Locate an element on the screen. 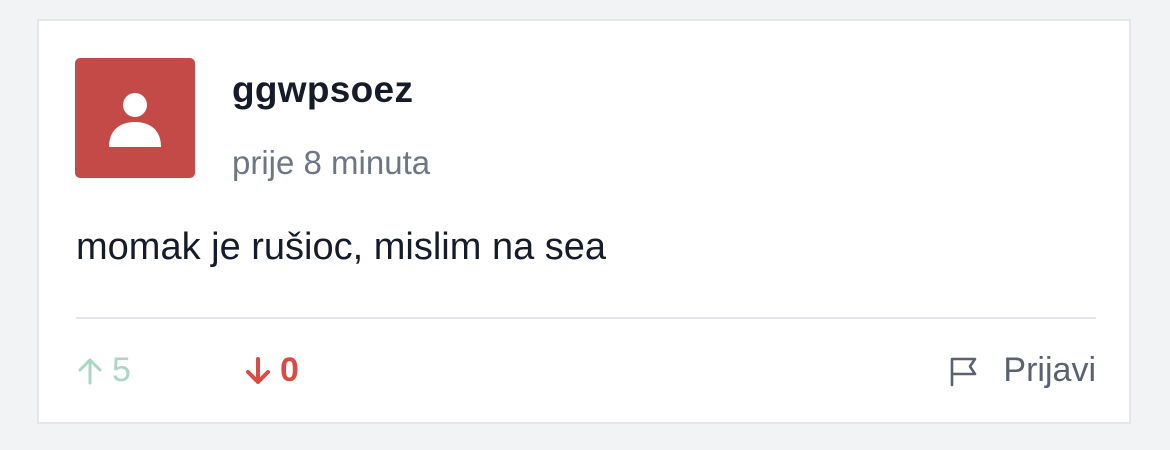  divider is located at coordinates (586, 318).